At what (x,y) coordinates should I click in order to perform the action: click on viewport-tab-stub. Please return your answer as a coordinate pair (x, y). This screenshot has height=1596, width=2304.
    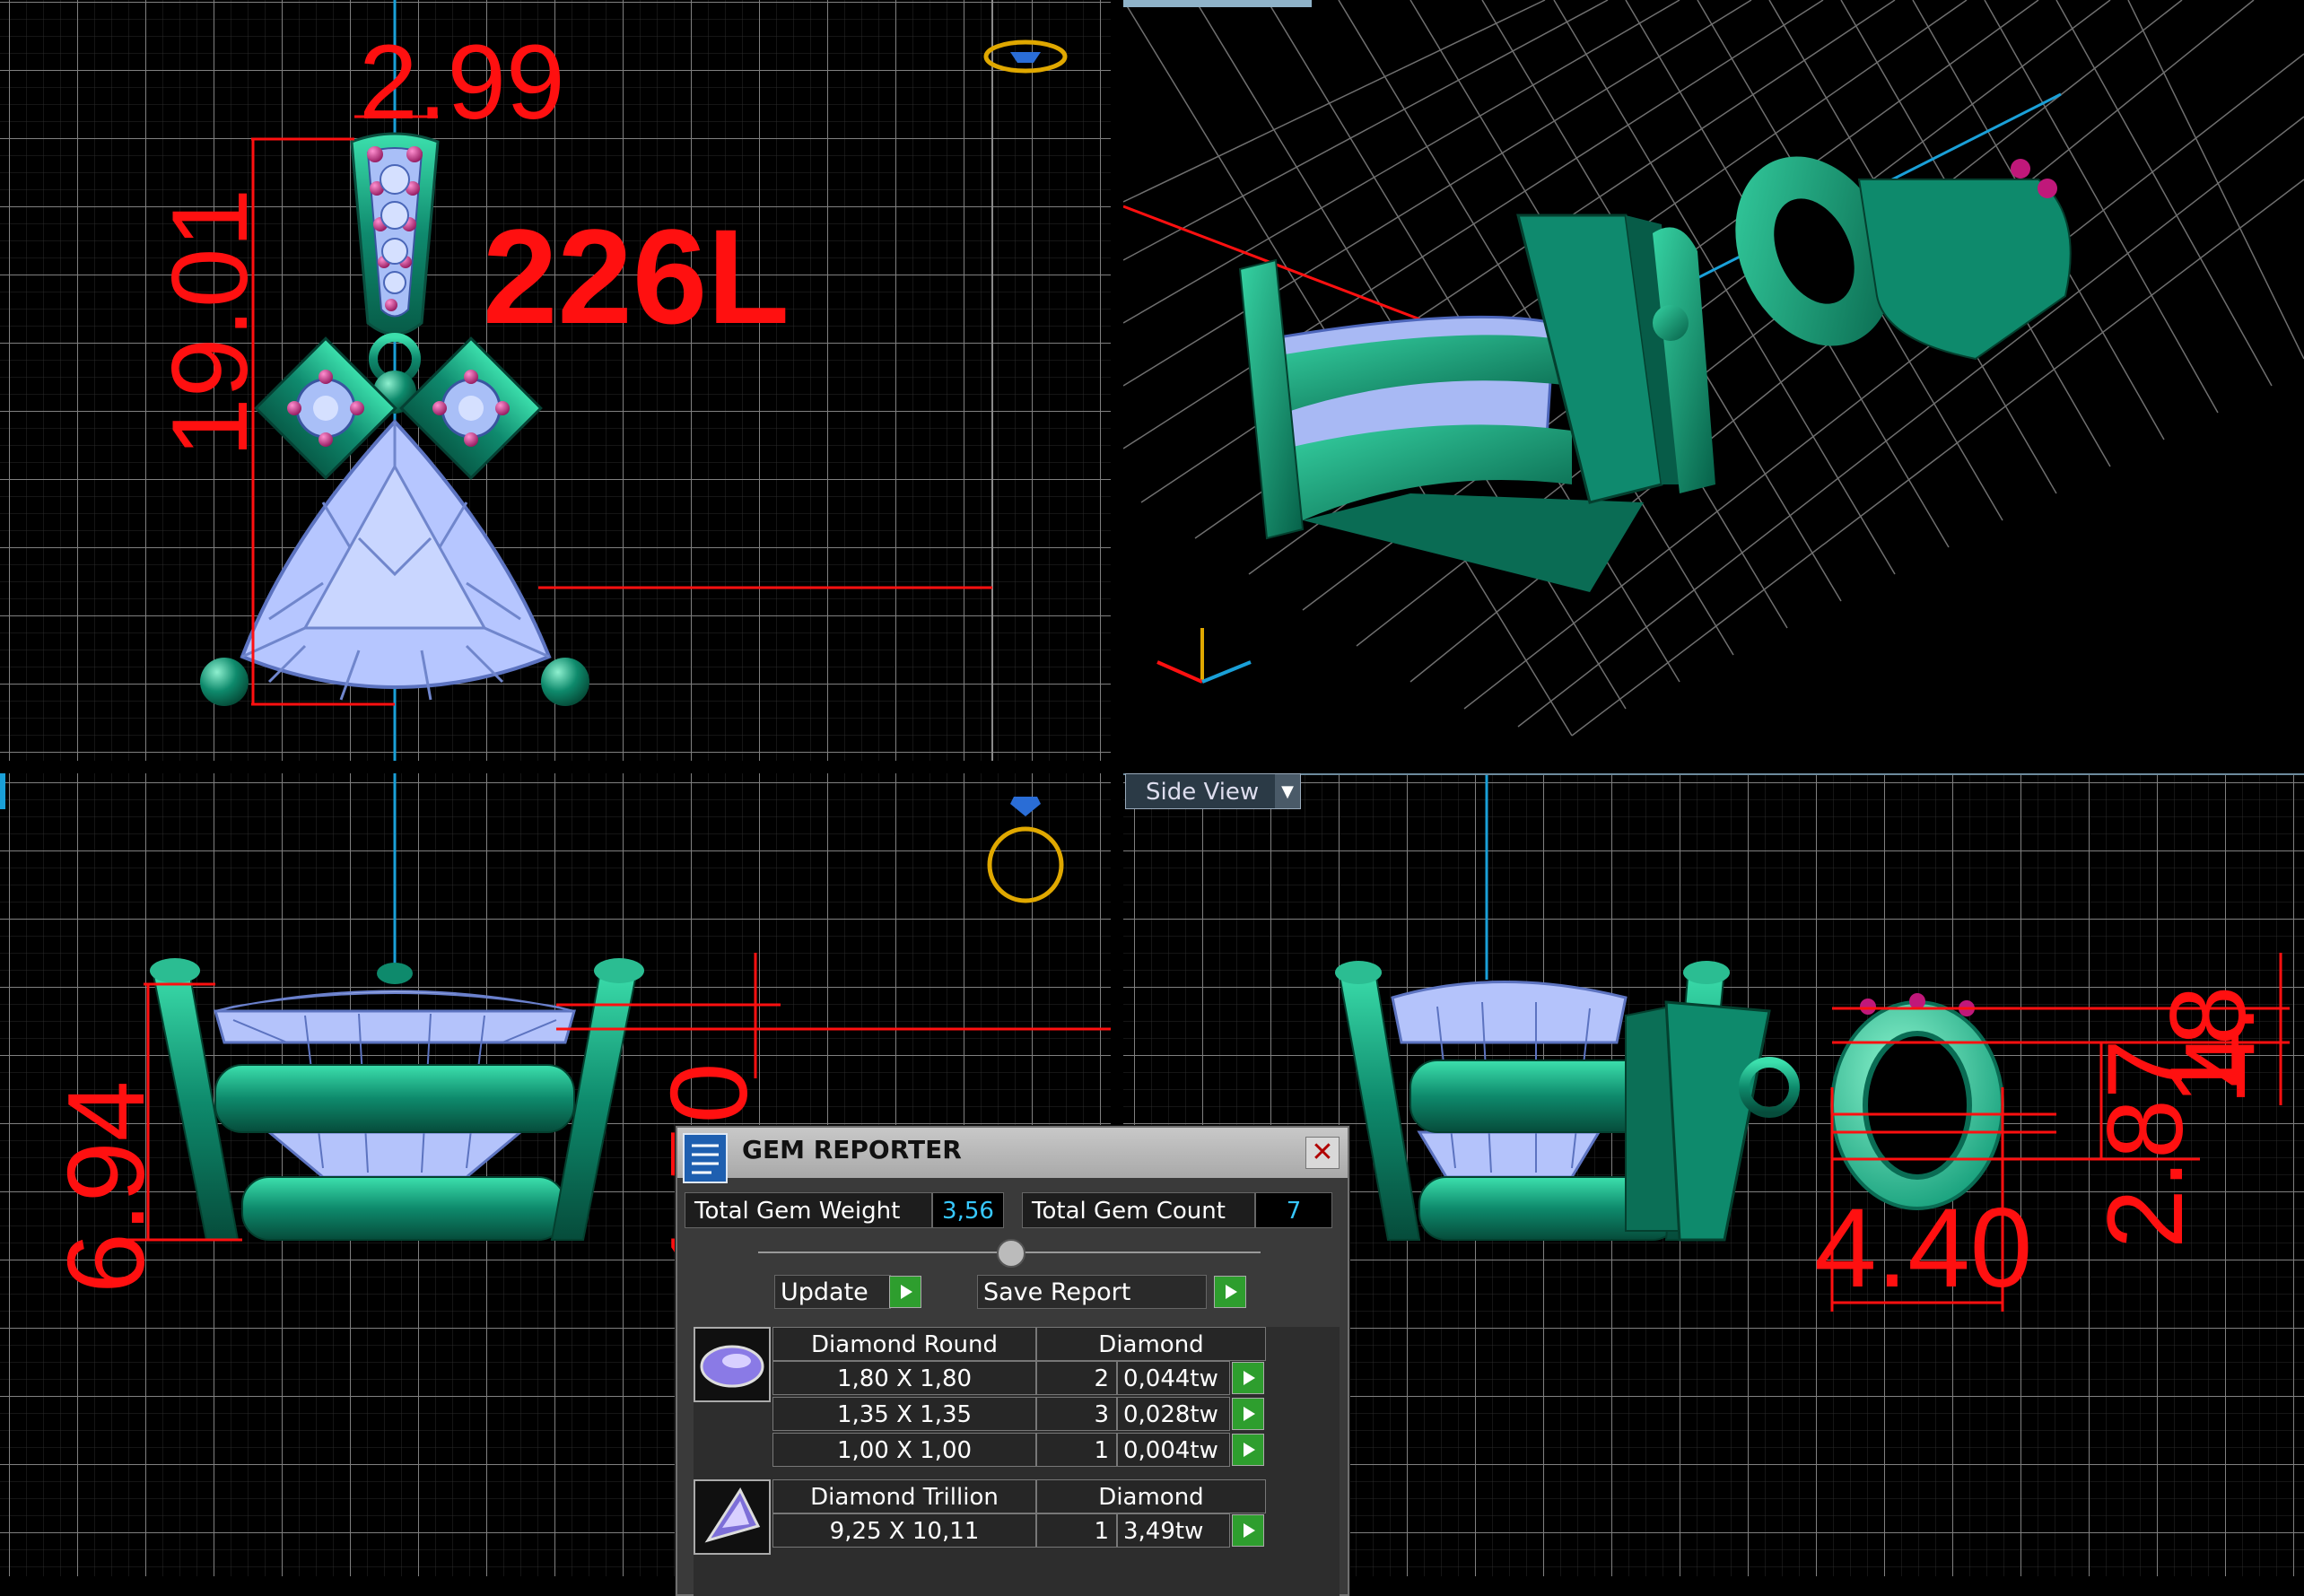
    Looking at the image, I should click on (1217, 3).